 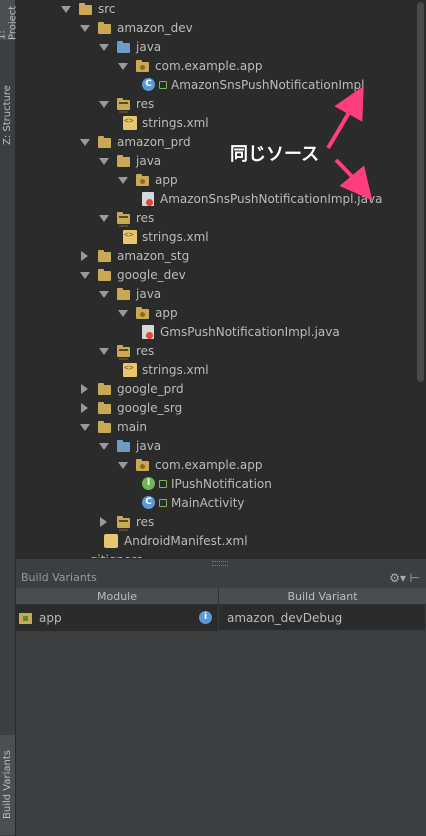 I want to click on panel-title: Build Variants, so click(x=59, y=577).